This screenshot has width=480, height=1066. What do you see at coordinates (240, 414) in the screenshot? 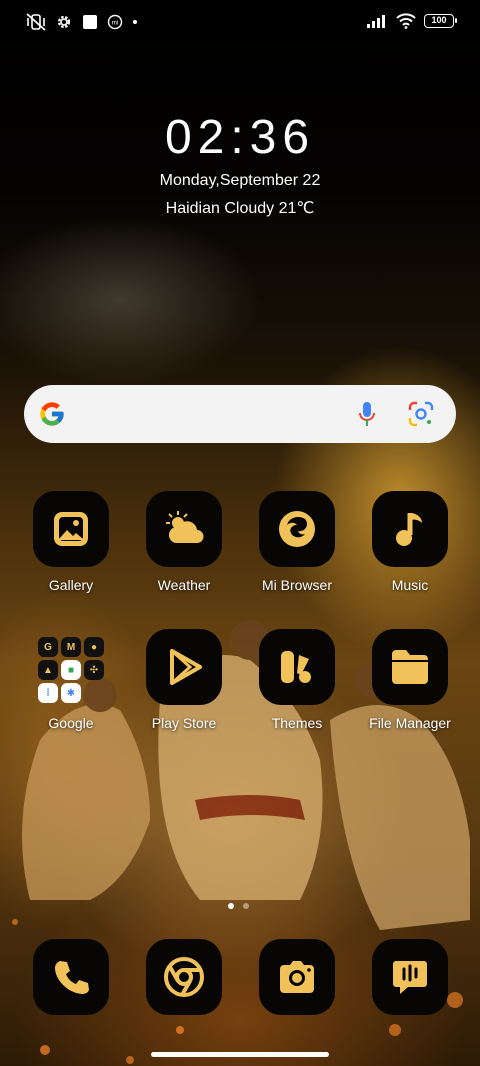
I see `google-search-bar` at bounding box center [240, 414].